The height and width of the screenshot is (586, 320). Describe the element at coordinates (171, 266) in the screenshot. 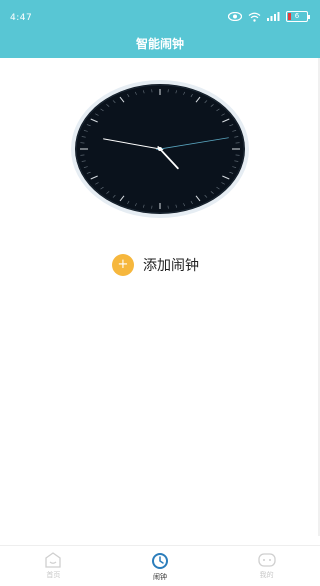

I see `add-alarm-label: 添加闹钟` at that location.